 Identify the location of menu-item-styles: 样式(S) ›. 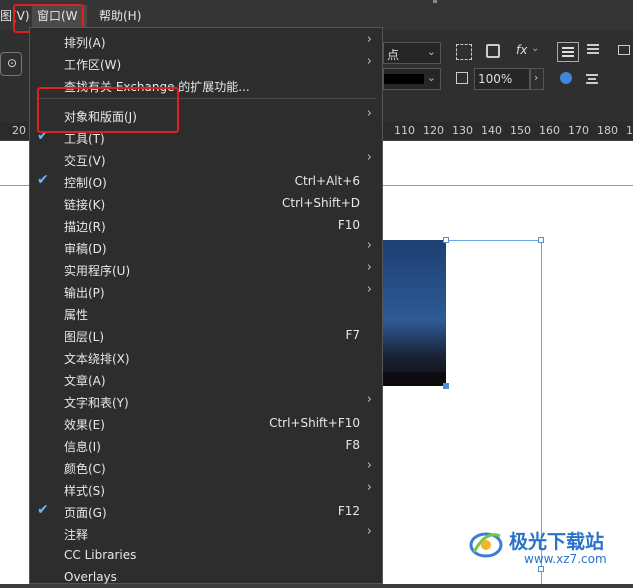
(206, 489).